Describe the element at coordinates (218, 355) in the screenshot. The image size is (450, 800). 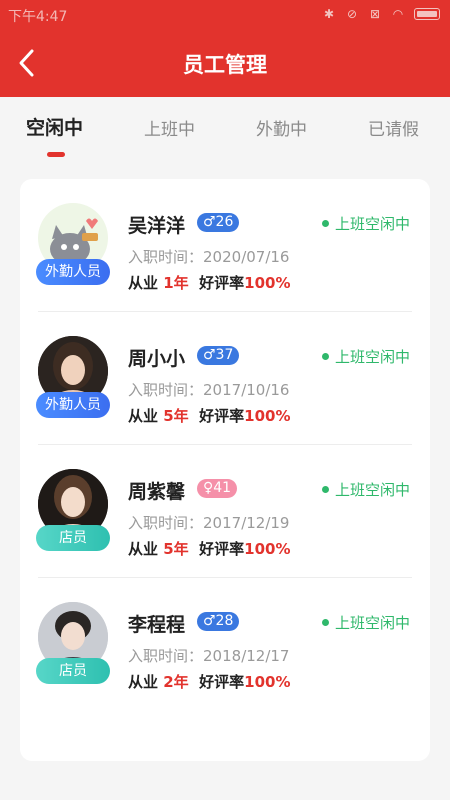
I see `gender-age-badge: ♂37` at that location.